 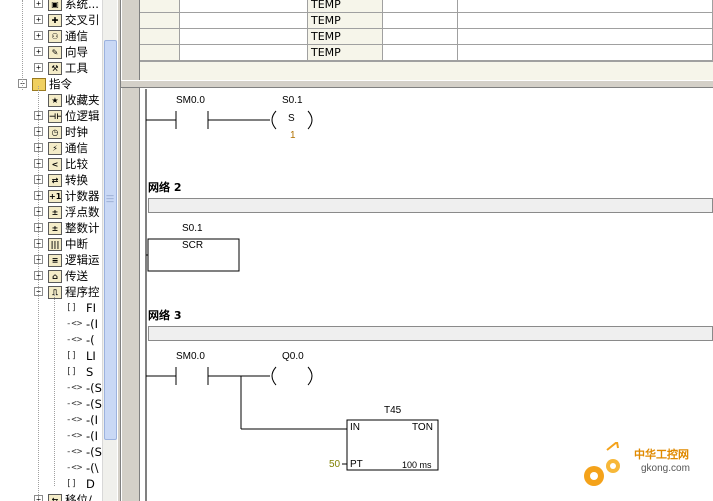 I want to click on coil-address: S0.1, so click(x=292, y=100).